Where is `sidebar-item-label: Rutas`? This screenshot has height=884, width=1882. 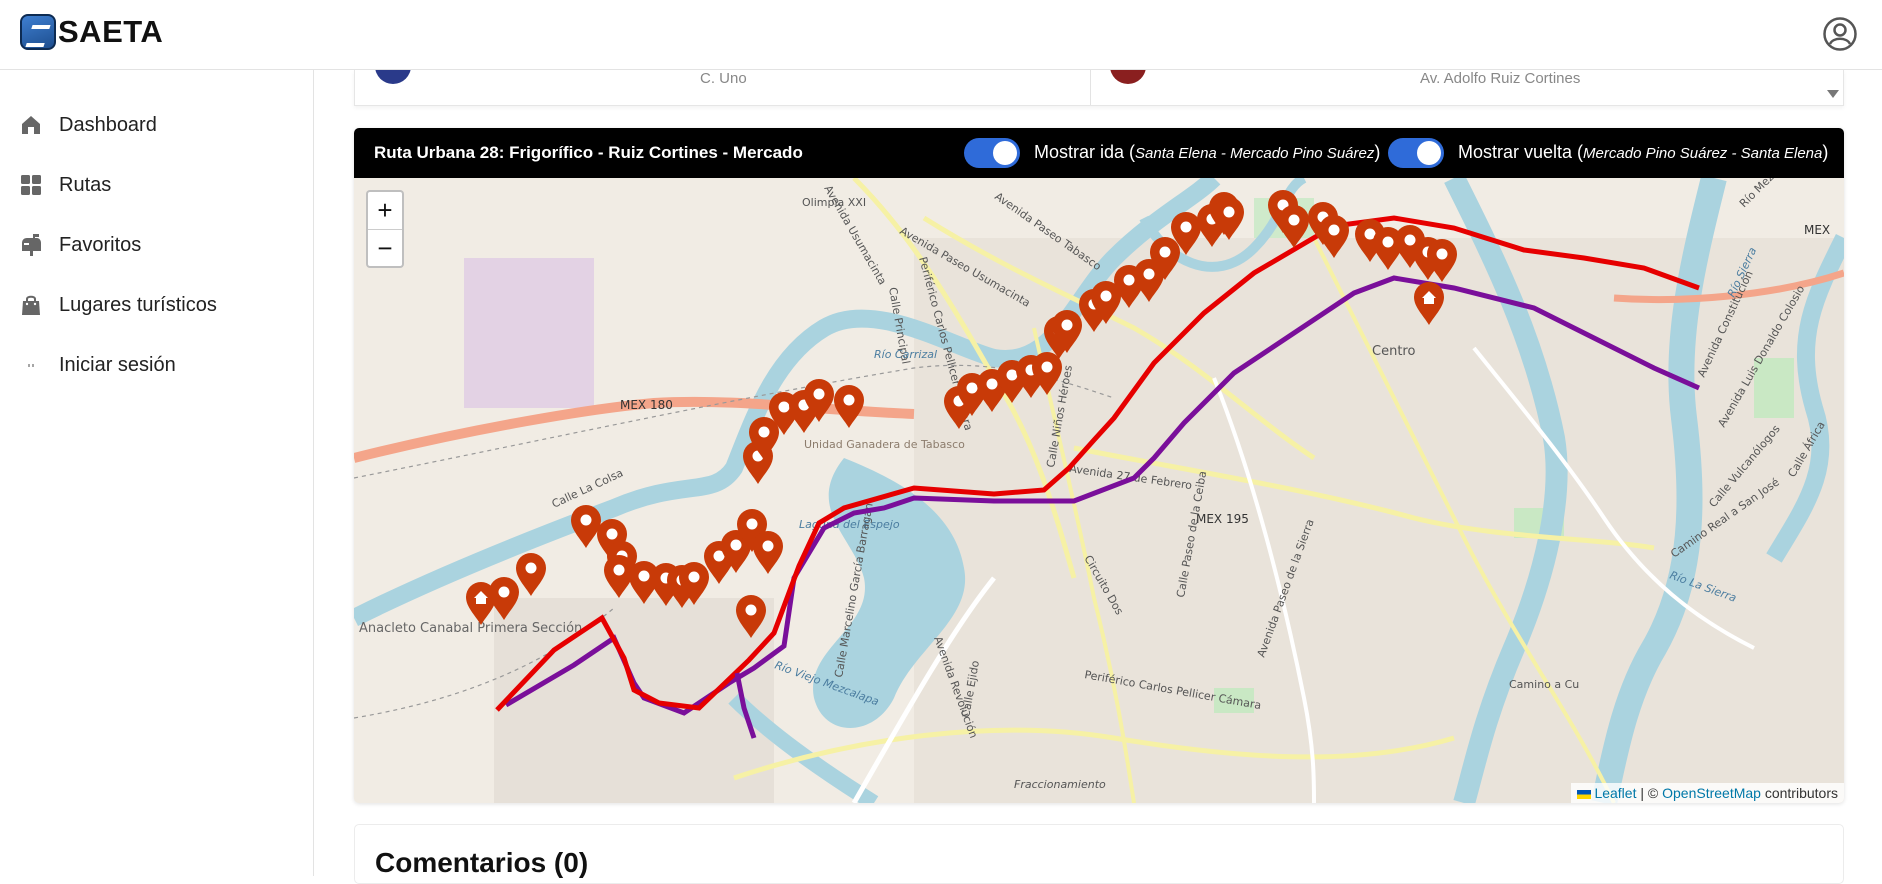
sidebar-item-label: Rutas is located at coordinates (85, 184).